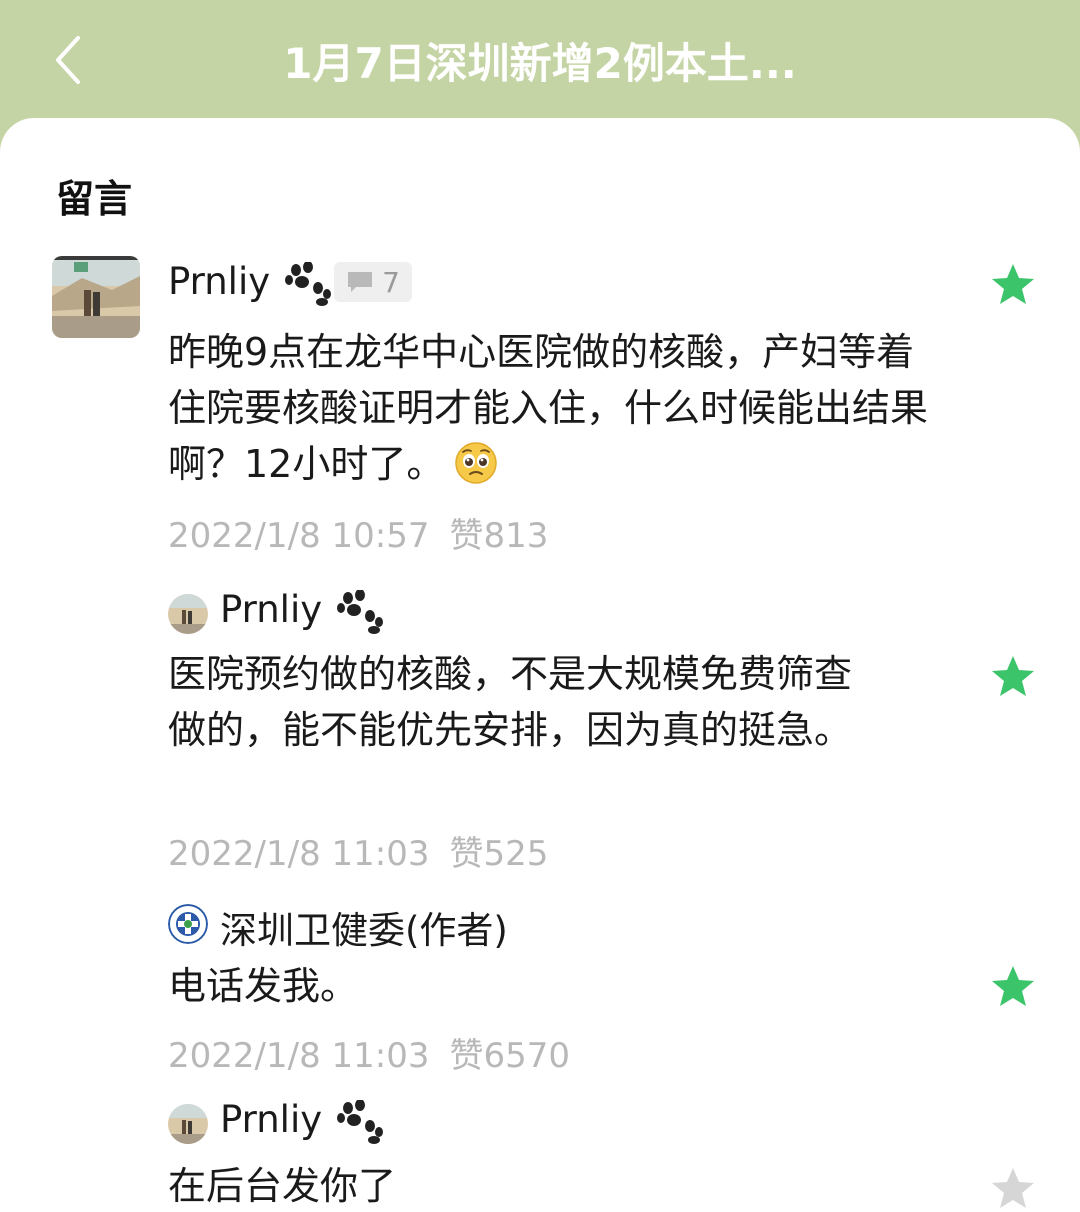 This screenshot has height=1212, width=1080. Describe the element at coordinates (94, 199) in the screenshot. I see `section-title: 留言` at that location.